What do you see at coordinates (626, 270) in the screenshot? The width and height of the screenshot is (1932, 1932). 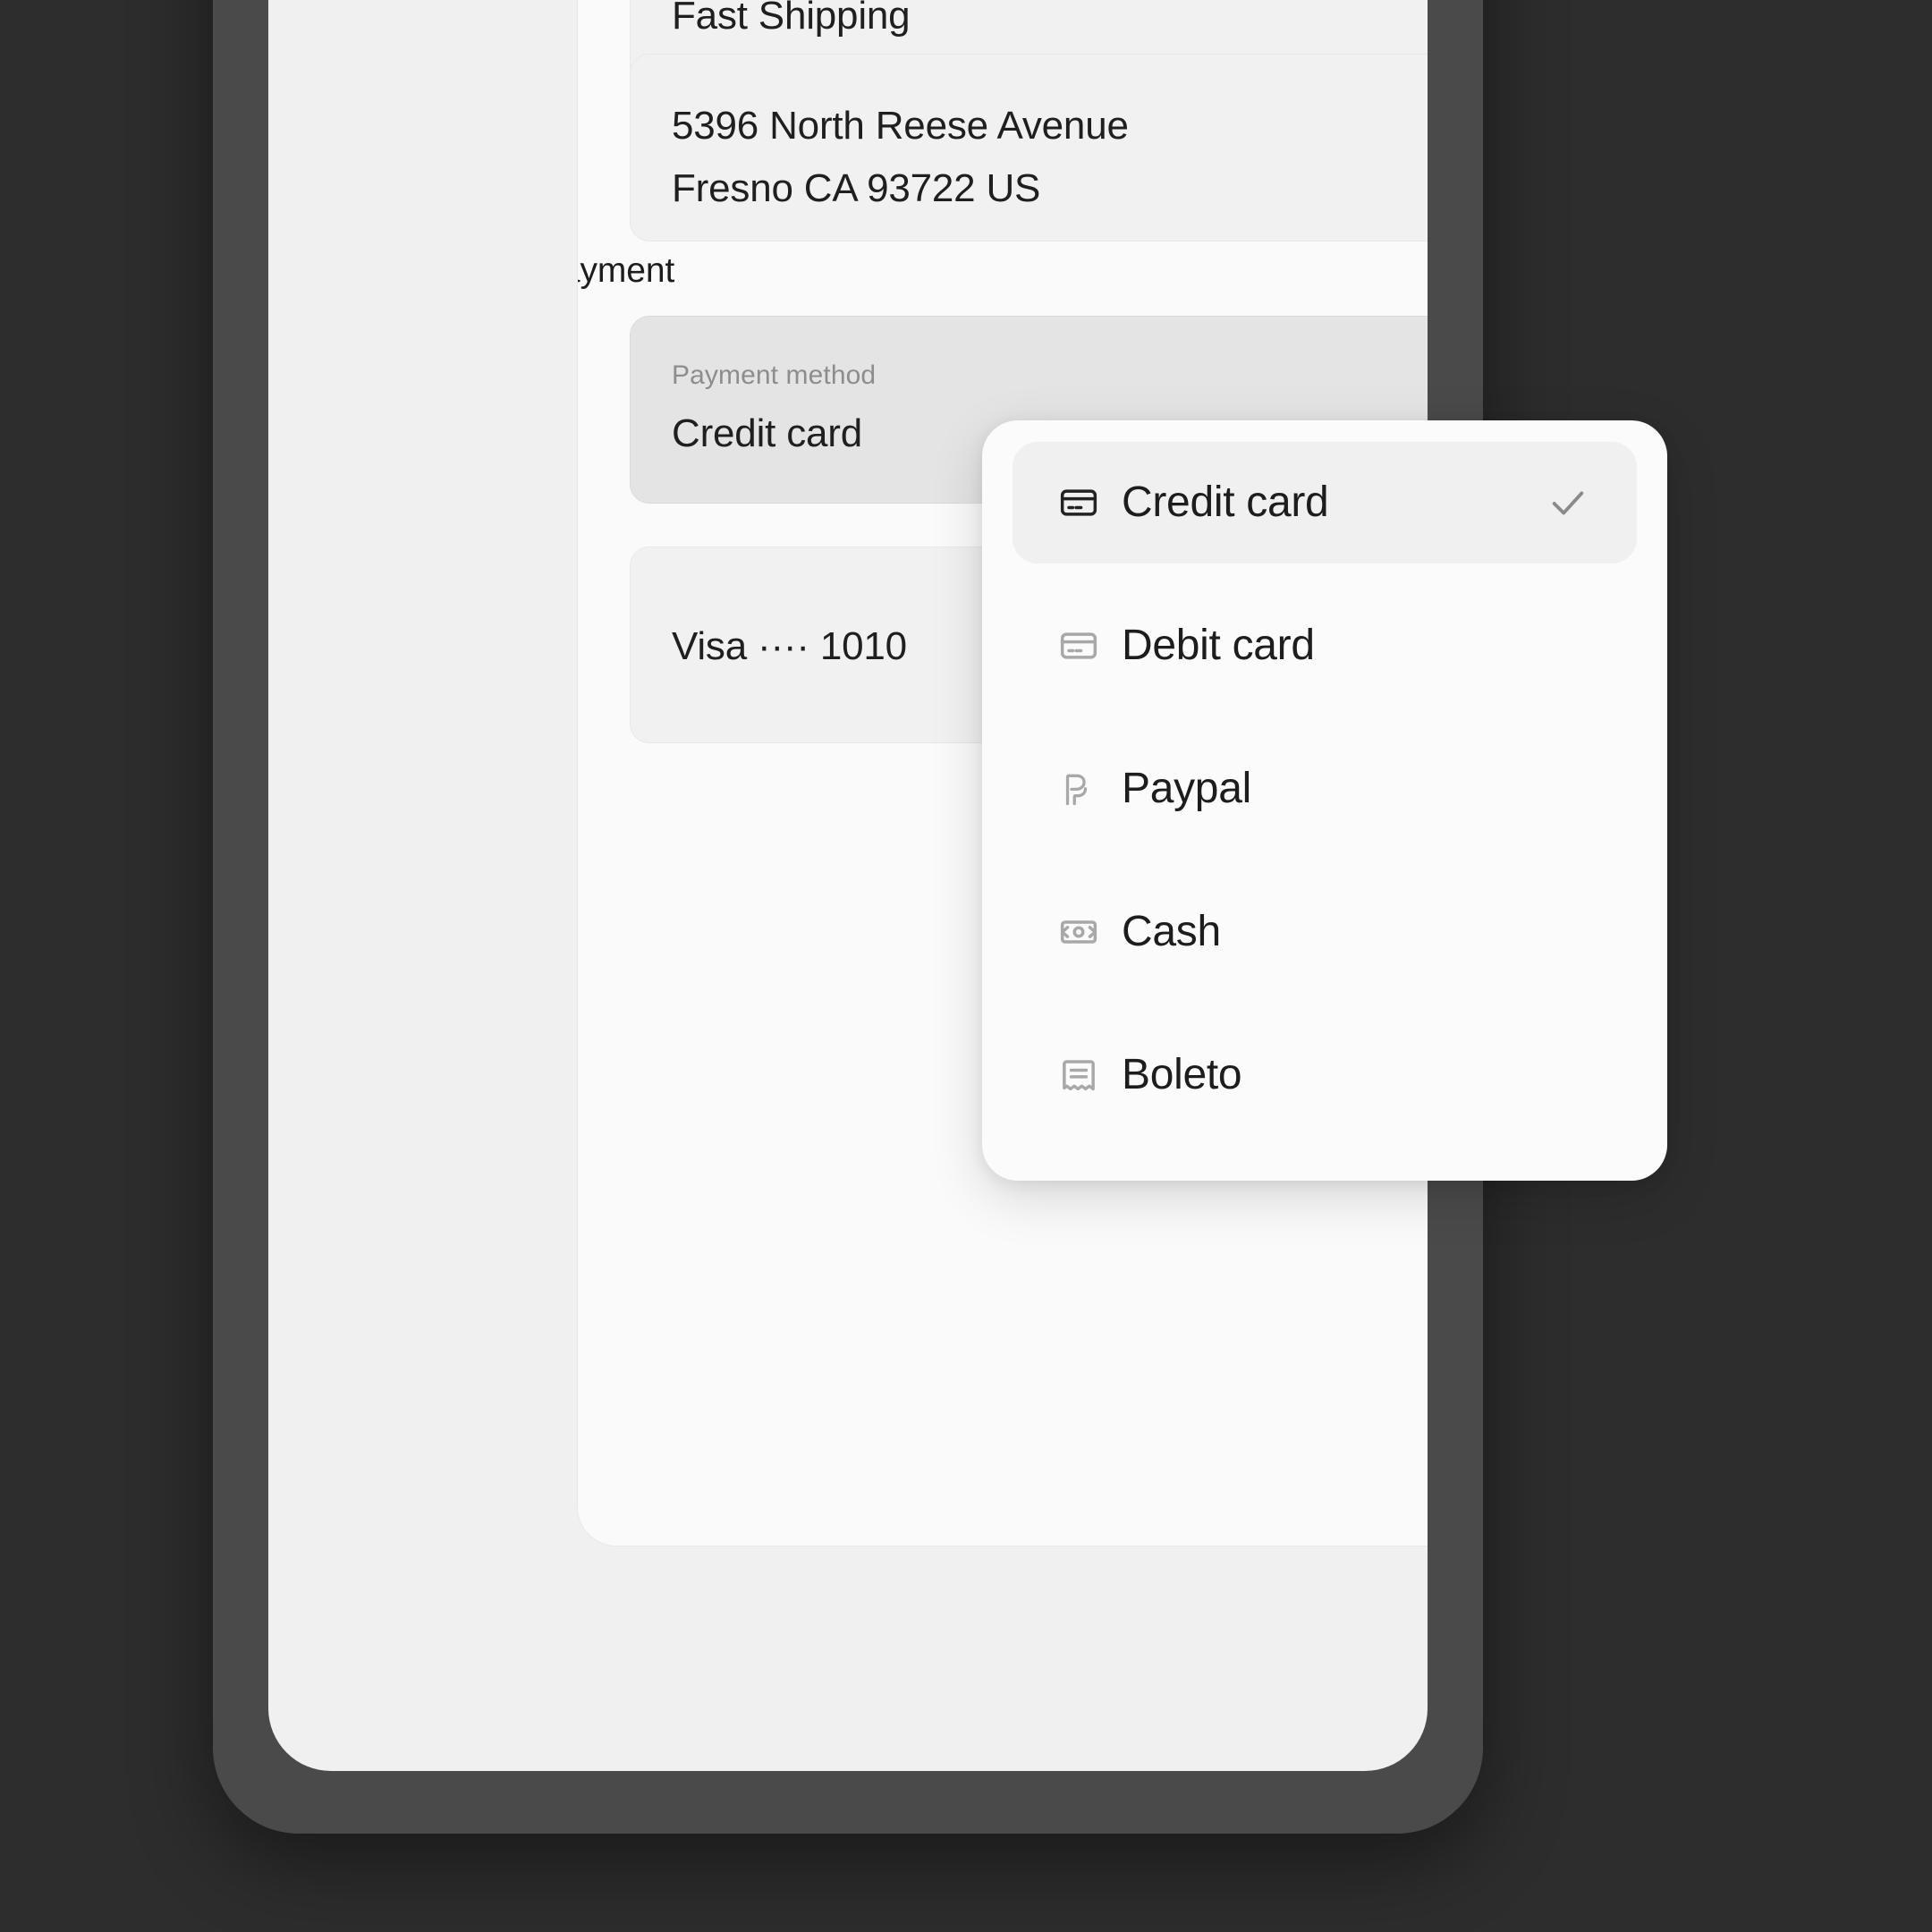 I see `section-heading-payment: Payment` at bounding box center [626, 270].